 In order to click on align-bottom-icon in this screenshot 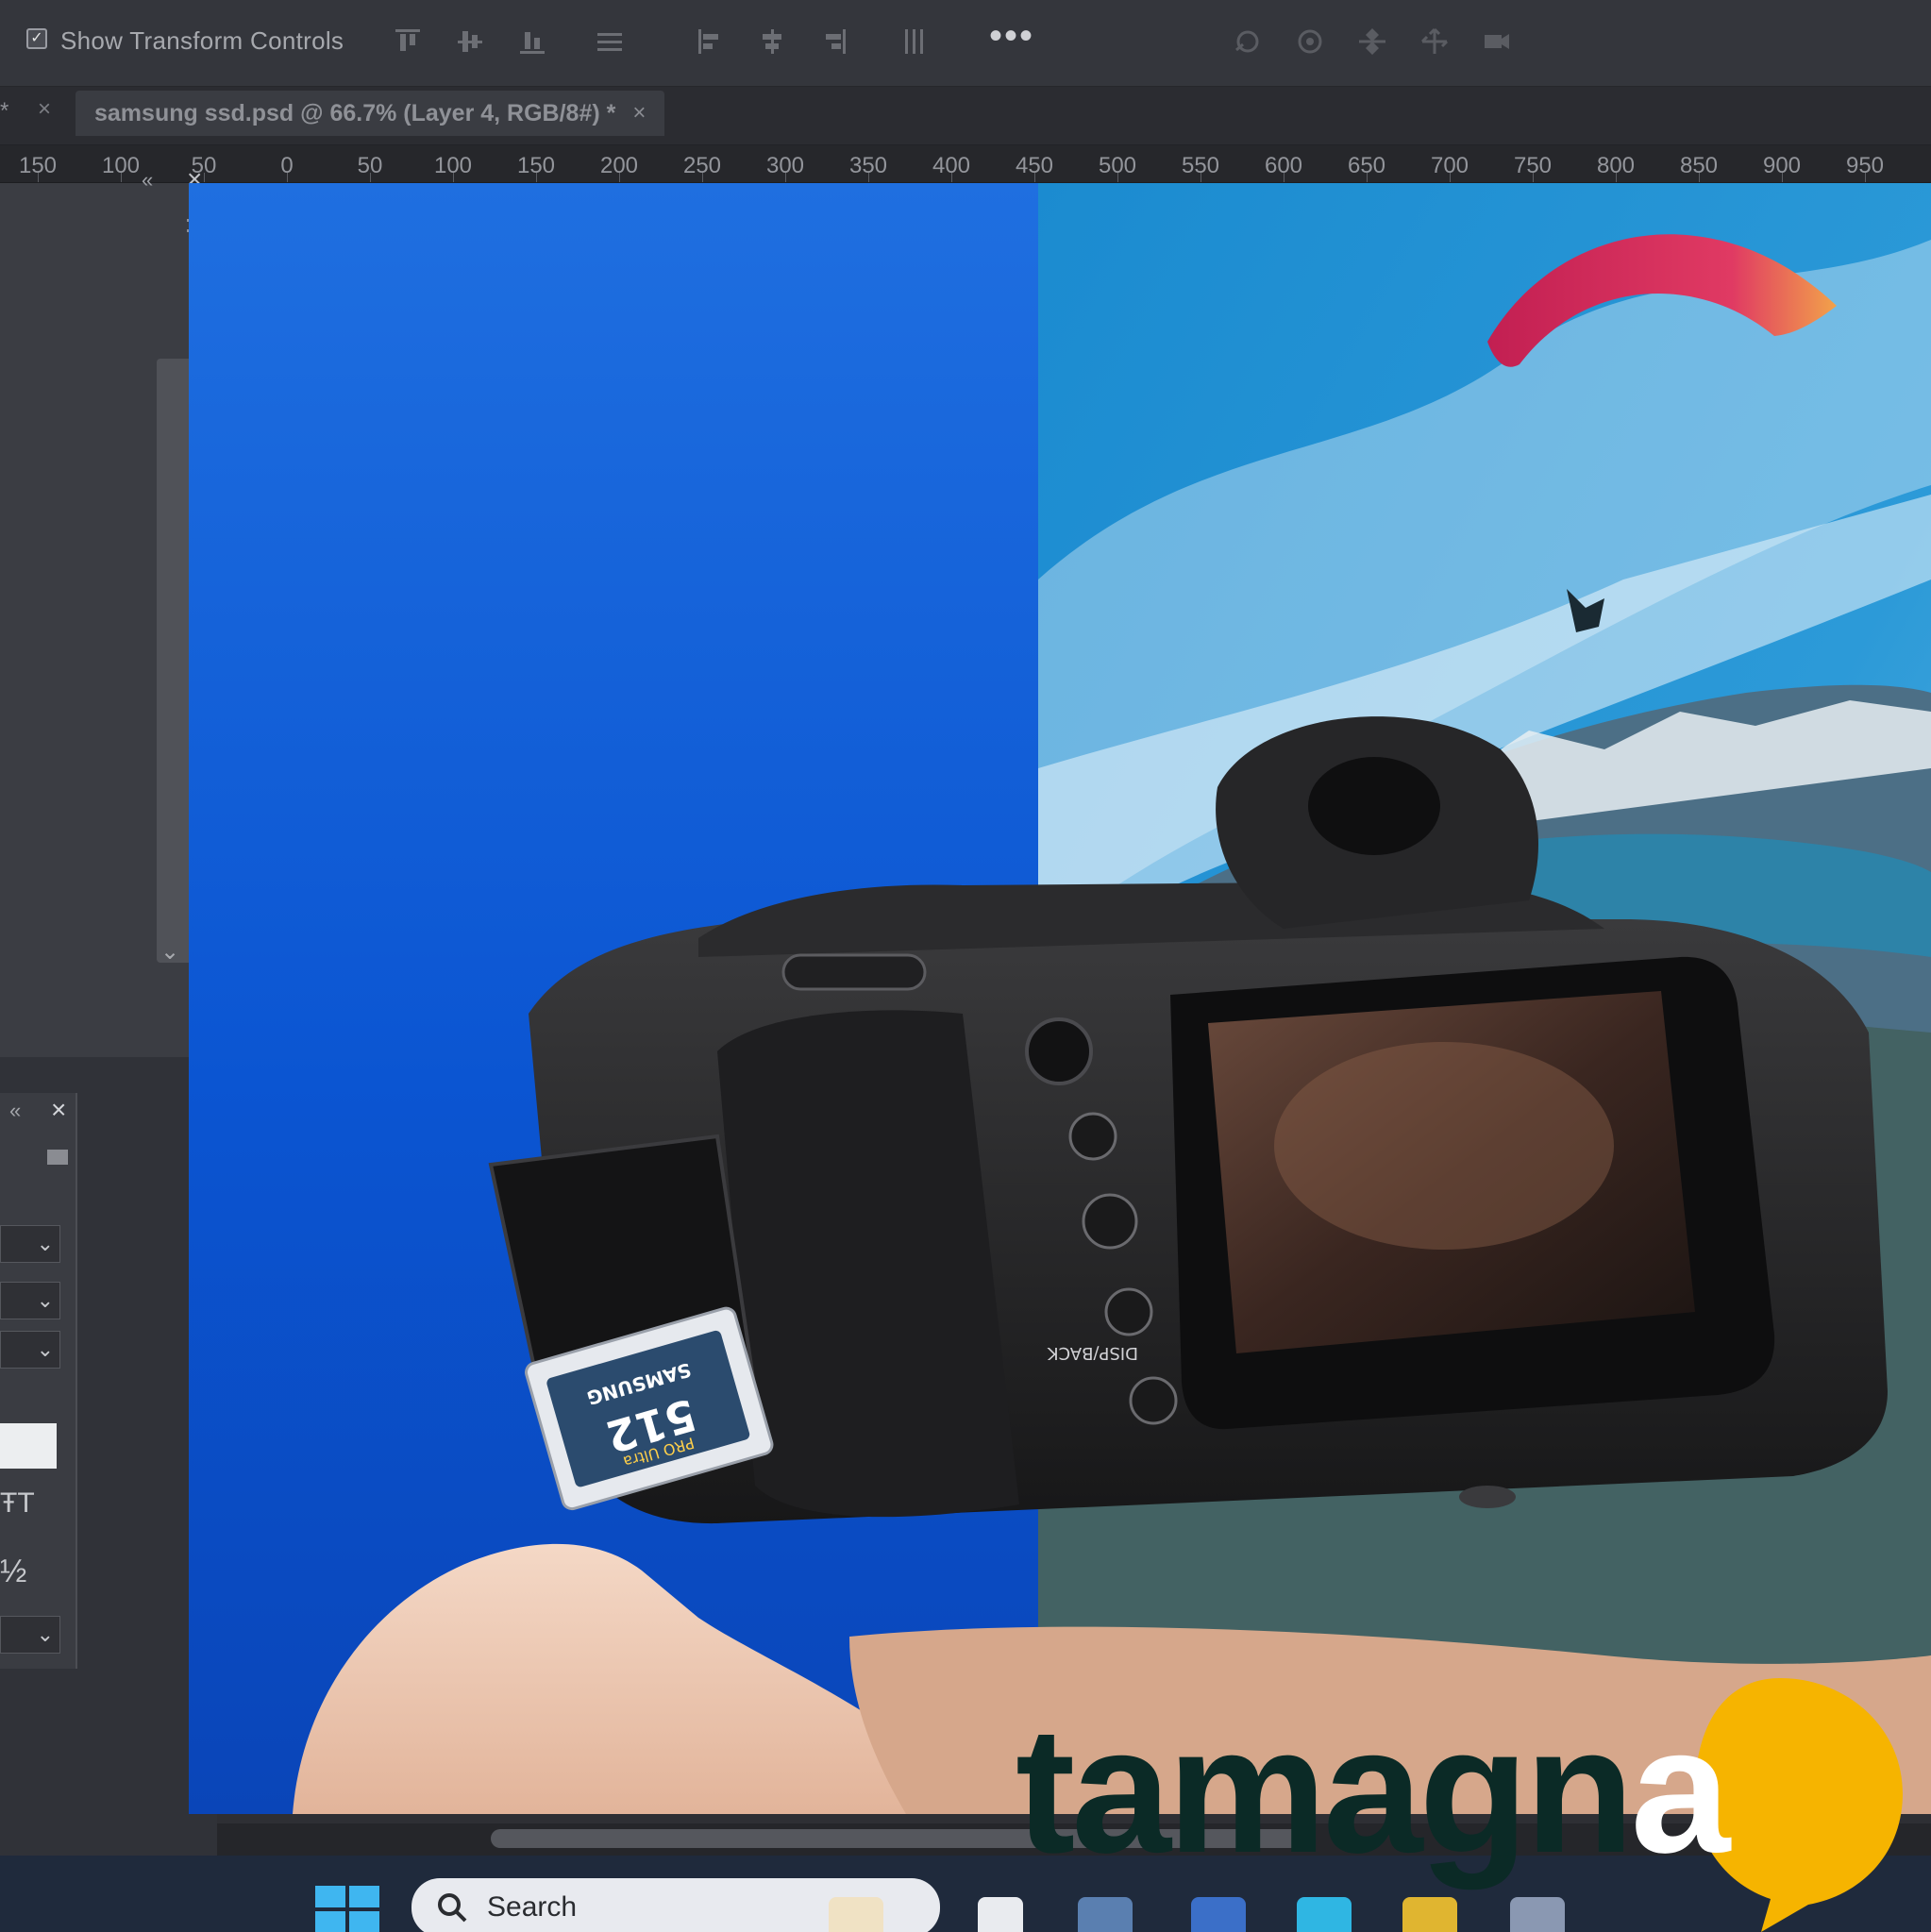, I will do `click(532, 41)`.